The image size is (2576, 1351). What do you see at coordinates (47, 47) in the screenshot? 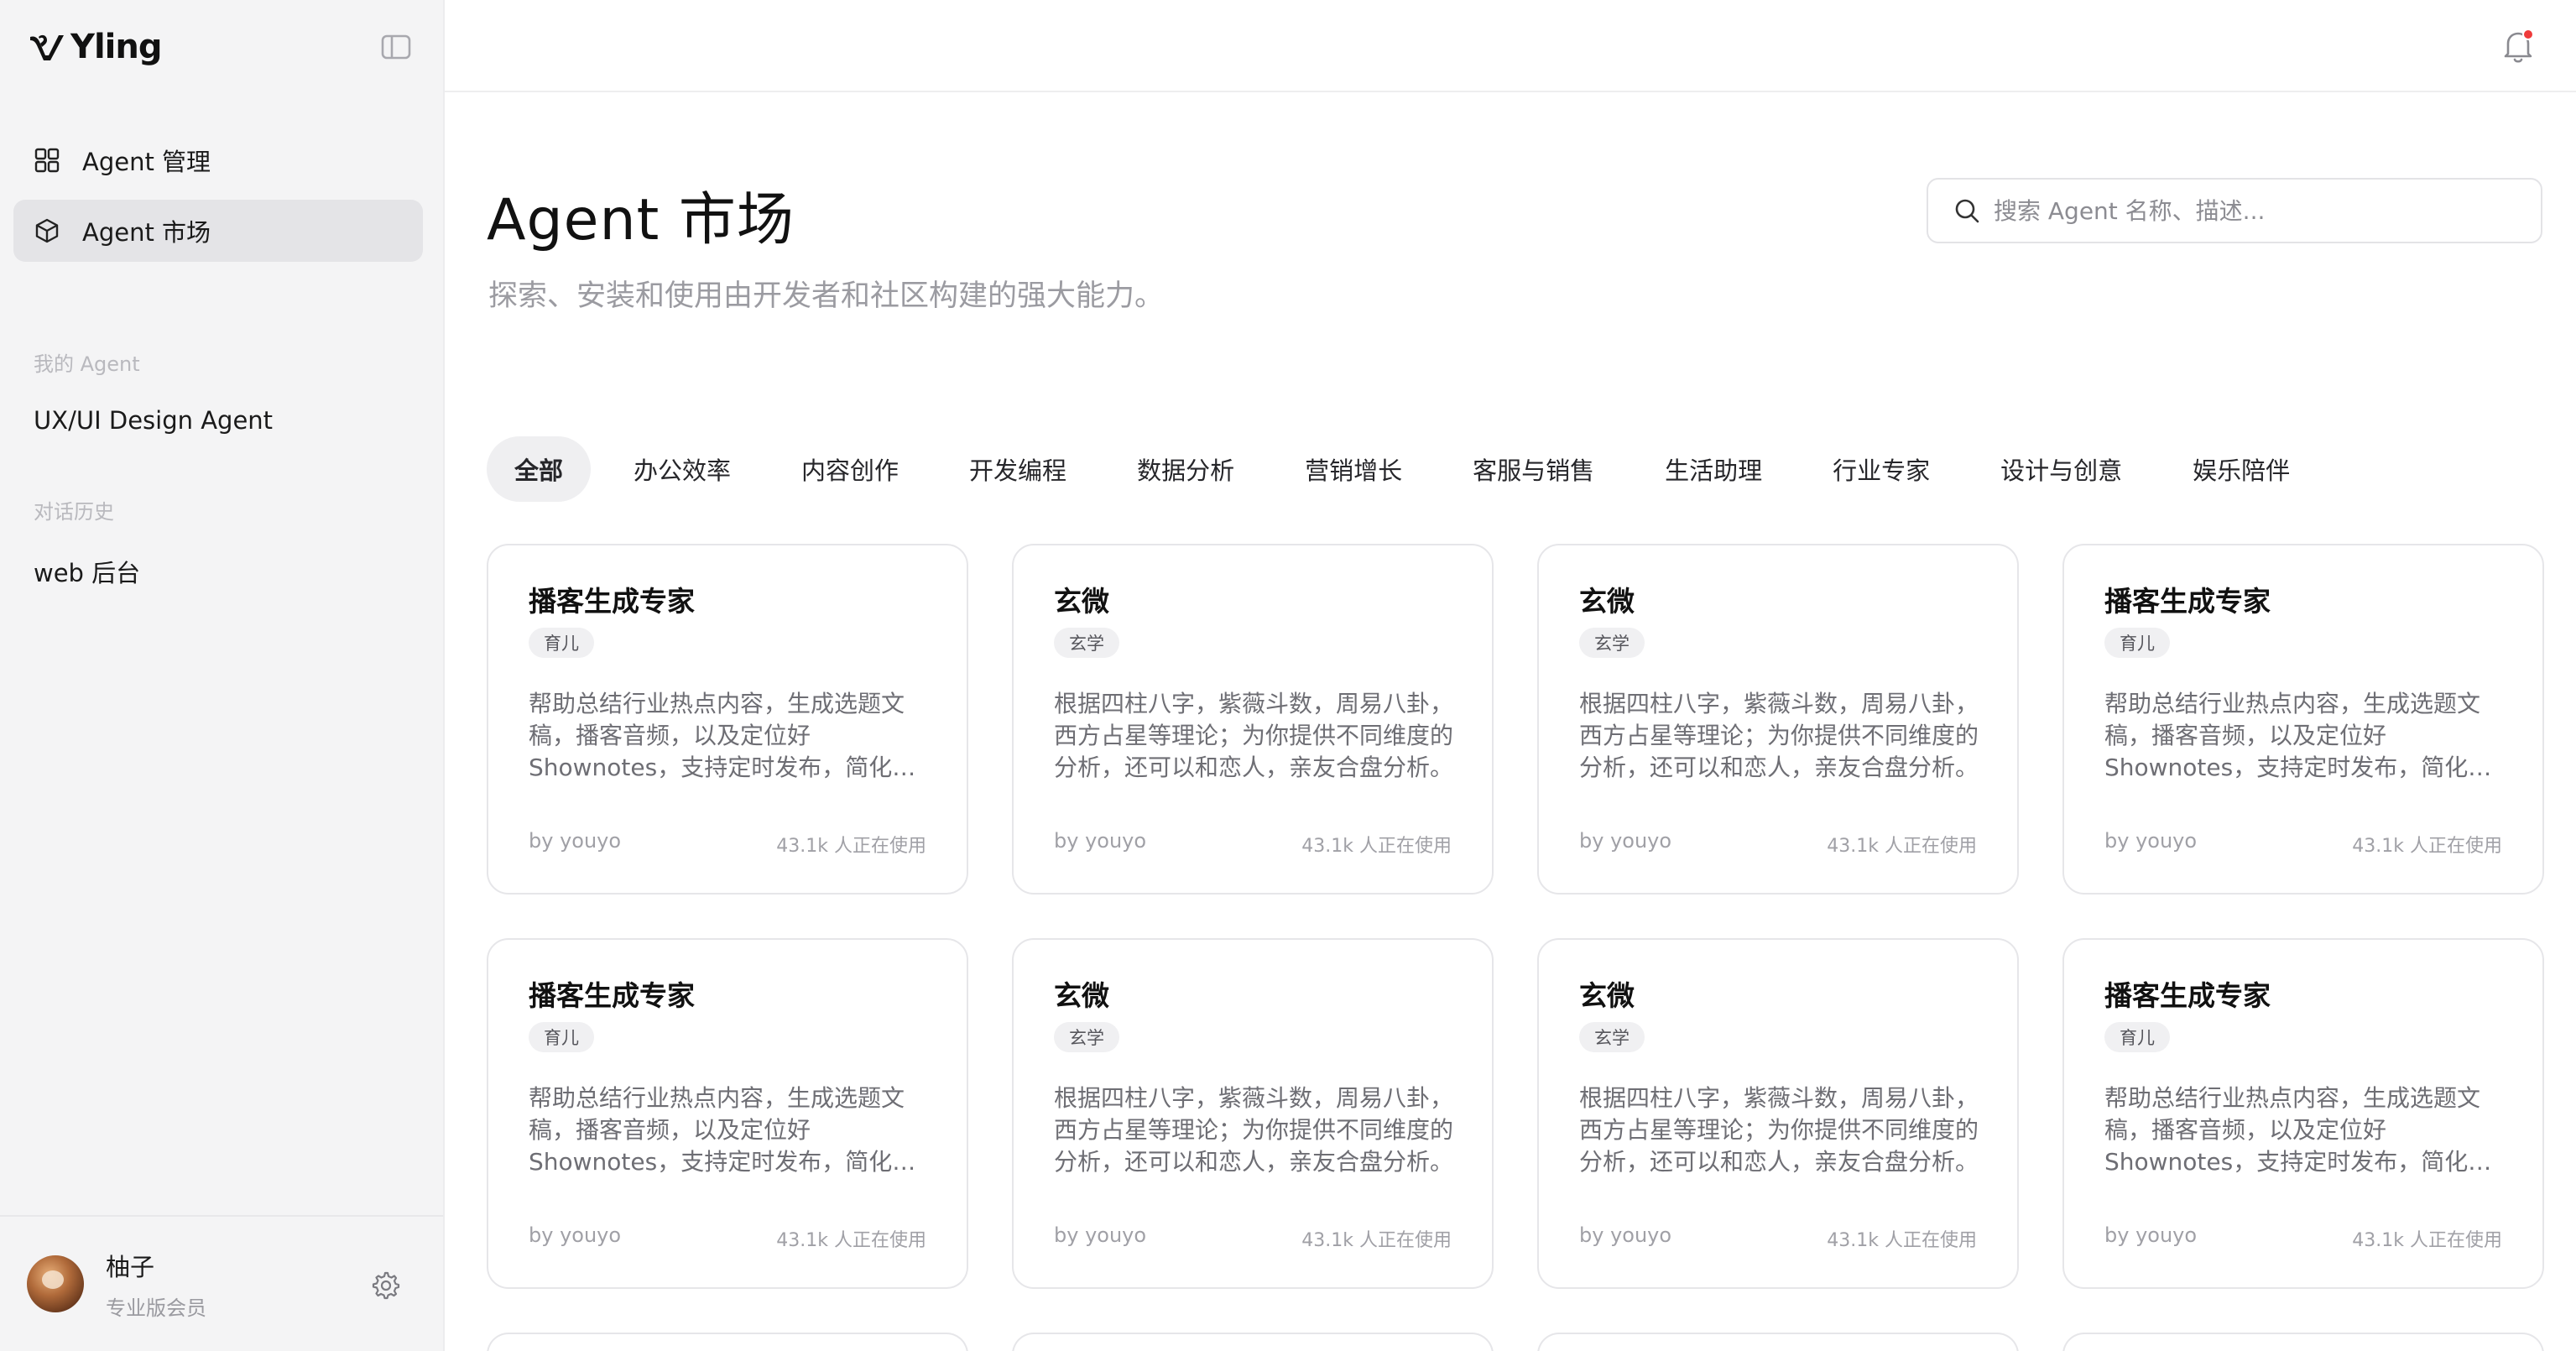
I see `logo-mark-icon` at bounding box center [47, 47].